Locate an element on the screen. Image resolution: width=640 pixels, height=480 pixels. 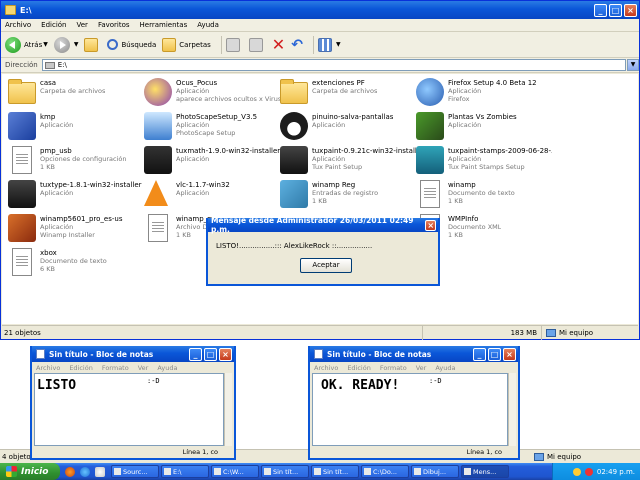
delete-button: ✕ is located at coordinates (278, 44).